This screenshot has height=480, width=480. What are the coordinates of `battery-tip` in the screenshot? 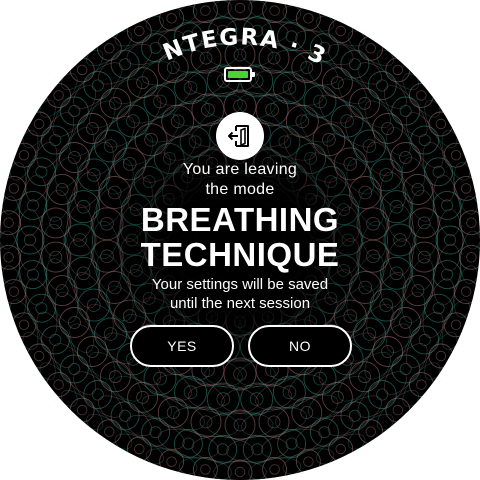 It's located at (253, 74).